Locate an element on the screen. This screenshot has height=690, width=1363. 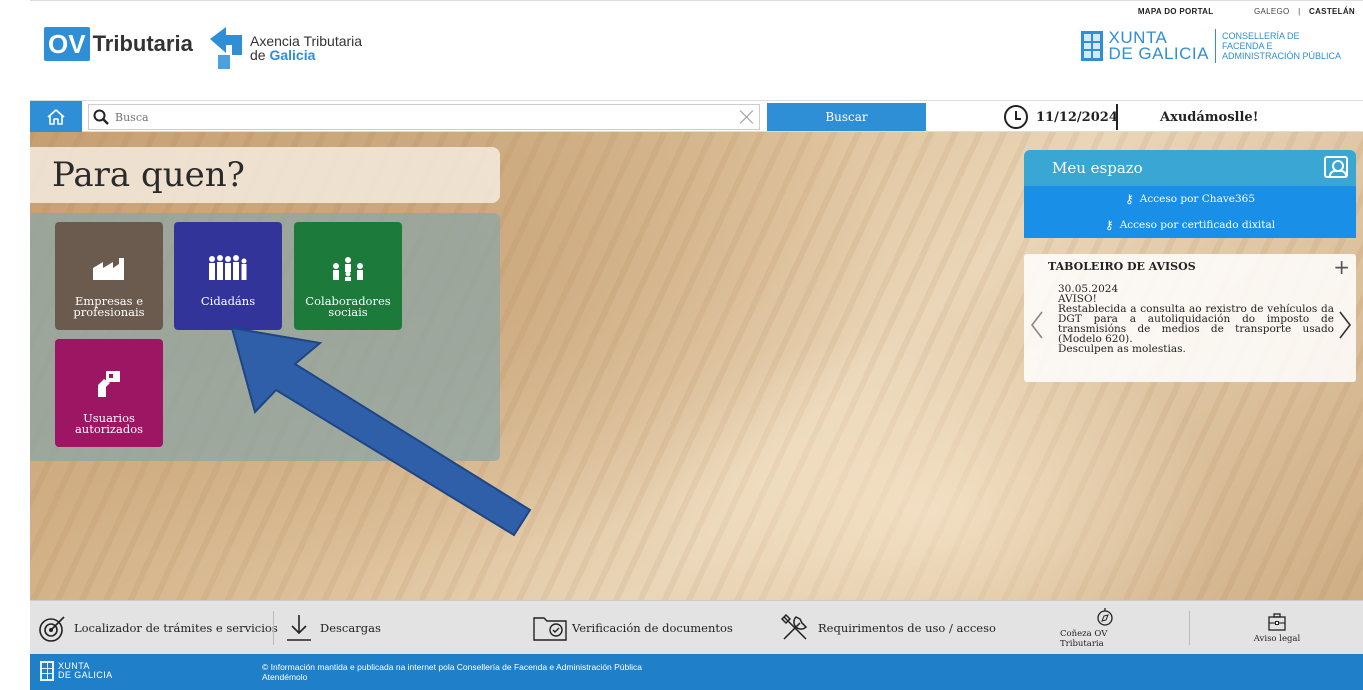
lang-galego-link: GALEGO is located at coordinates (1272, 11).